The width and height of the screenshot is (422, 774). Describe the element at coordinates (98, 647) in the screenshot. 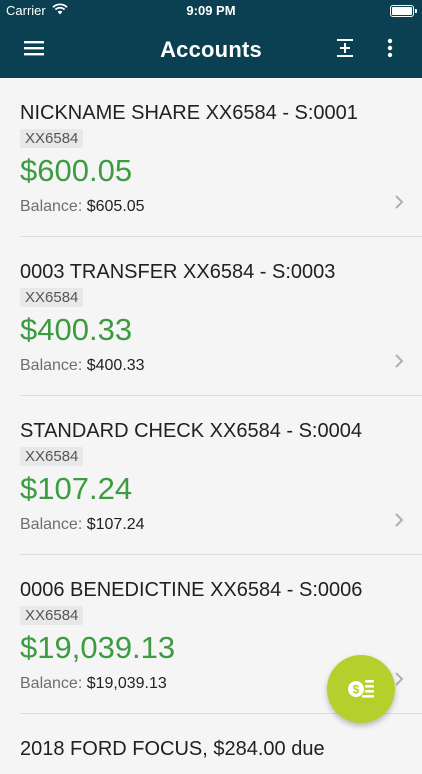

I see `available-amount: $19,039.13` at that location.